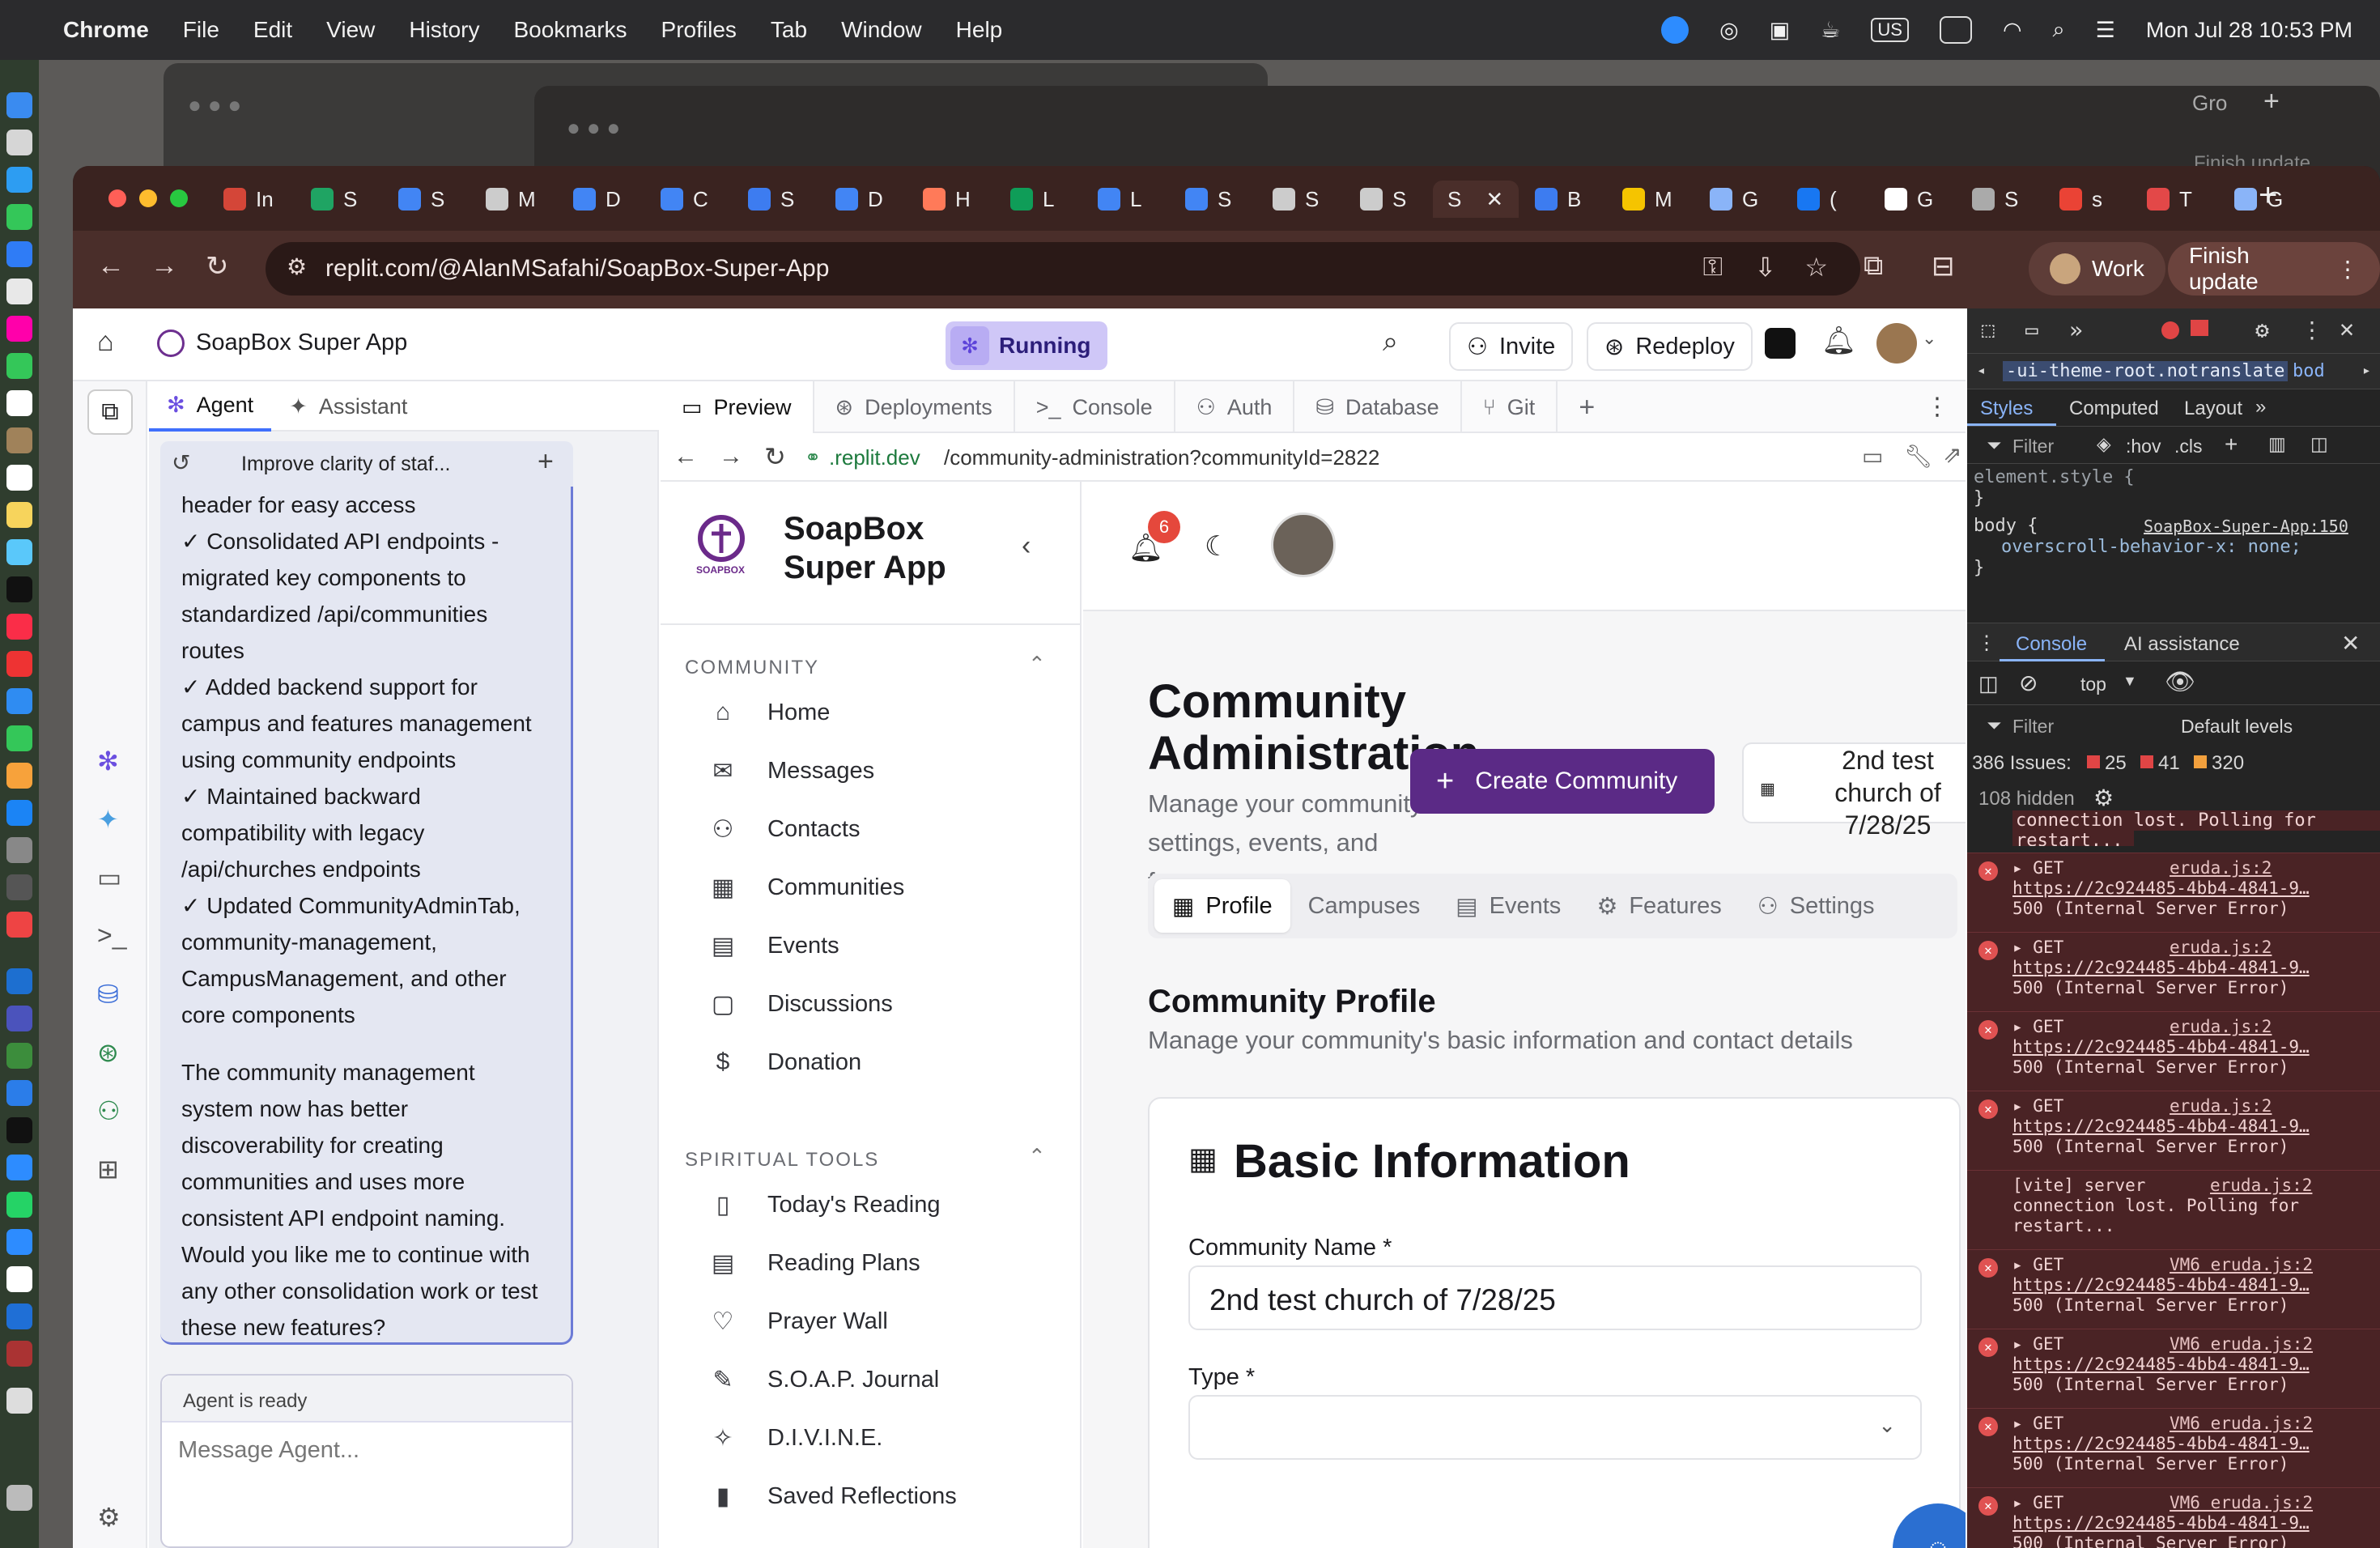  Describe the element at coordinates (1897, 343) in the screenshot. I see `user-avatar` at that location.